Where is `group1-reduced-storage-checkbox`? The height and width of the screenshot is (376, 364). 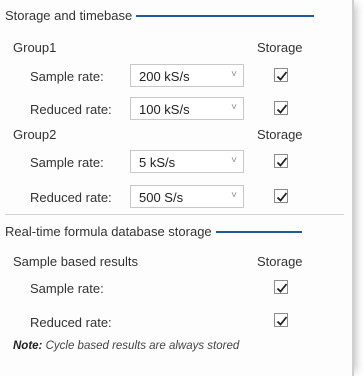
group1-reduced-storage-checkbox is located at coordinates (281, 108).